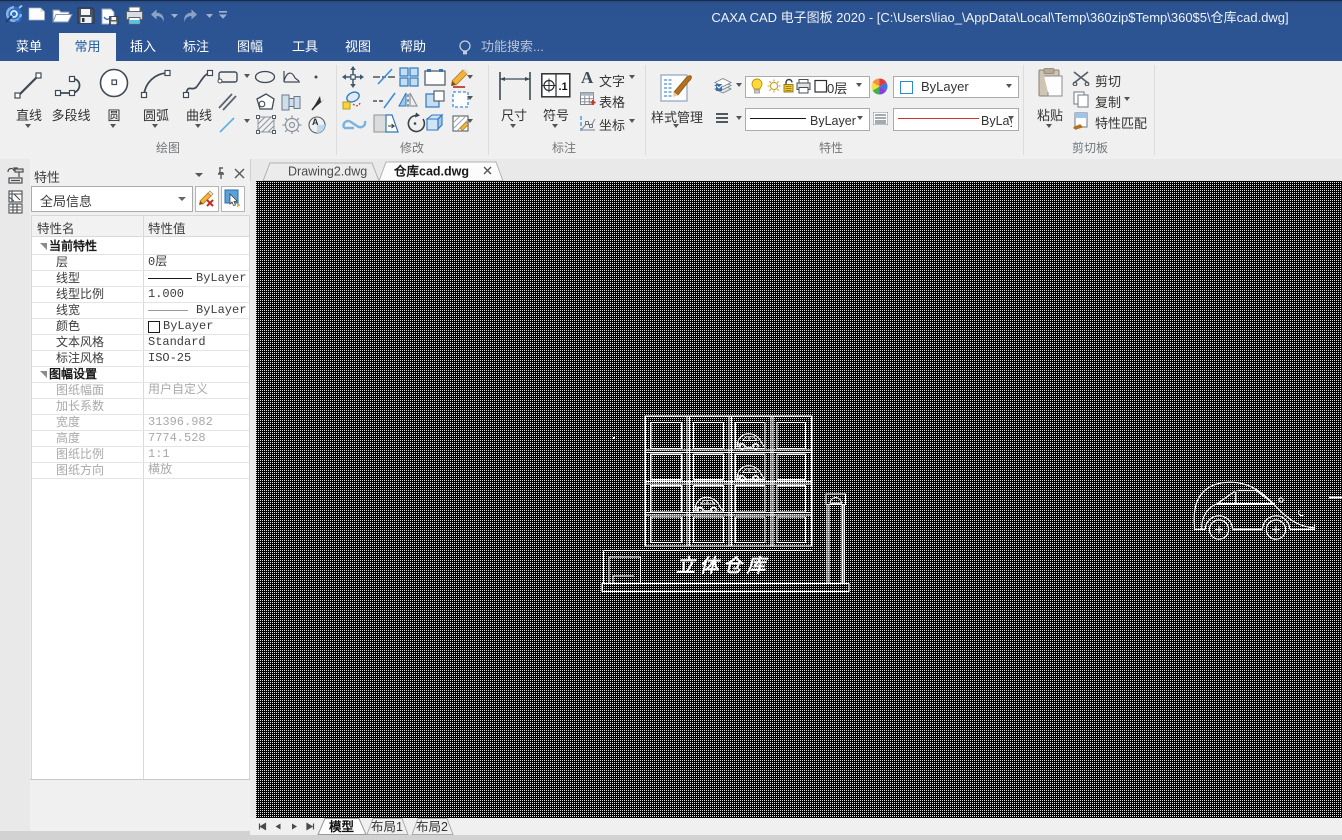  Describe the element at coordinates (563, 87) in the screenshot. I see `svg-text: .1` at that location.